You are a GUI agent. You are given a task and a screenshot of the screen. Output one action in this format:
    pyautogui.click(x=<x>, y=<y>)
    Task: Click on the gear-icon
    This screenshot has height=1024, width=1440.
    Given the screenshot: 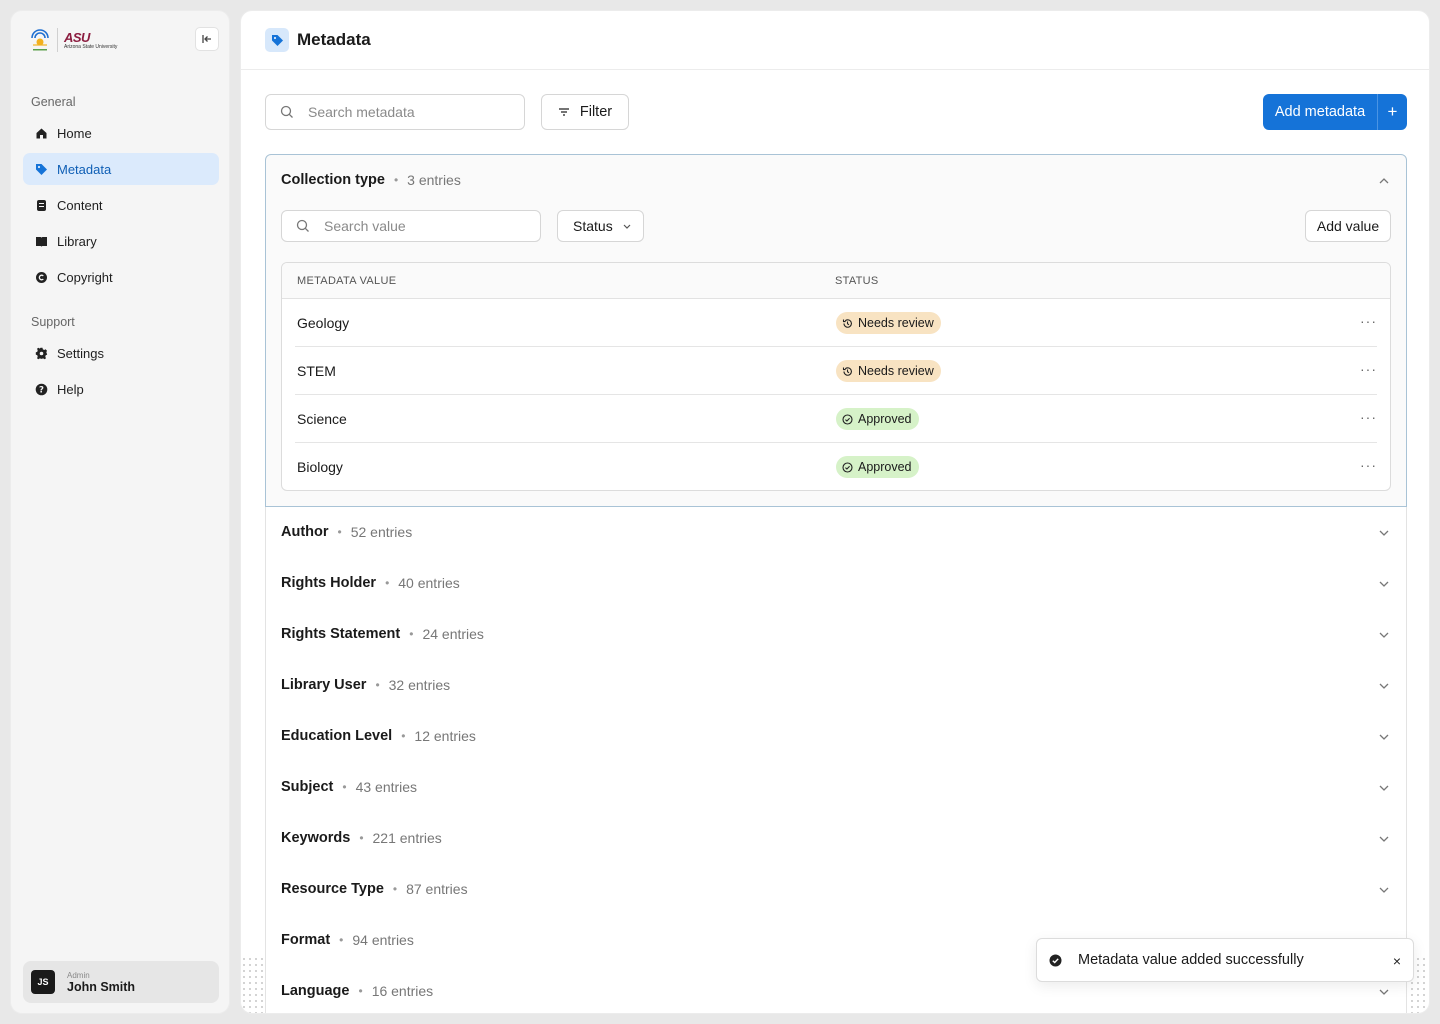 What is the action you would take?
    pyautogui.click(x=41, y=353)
    